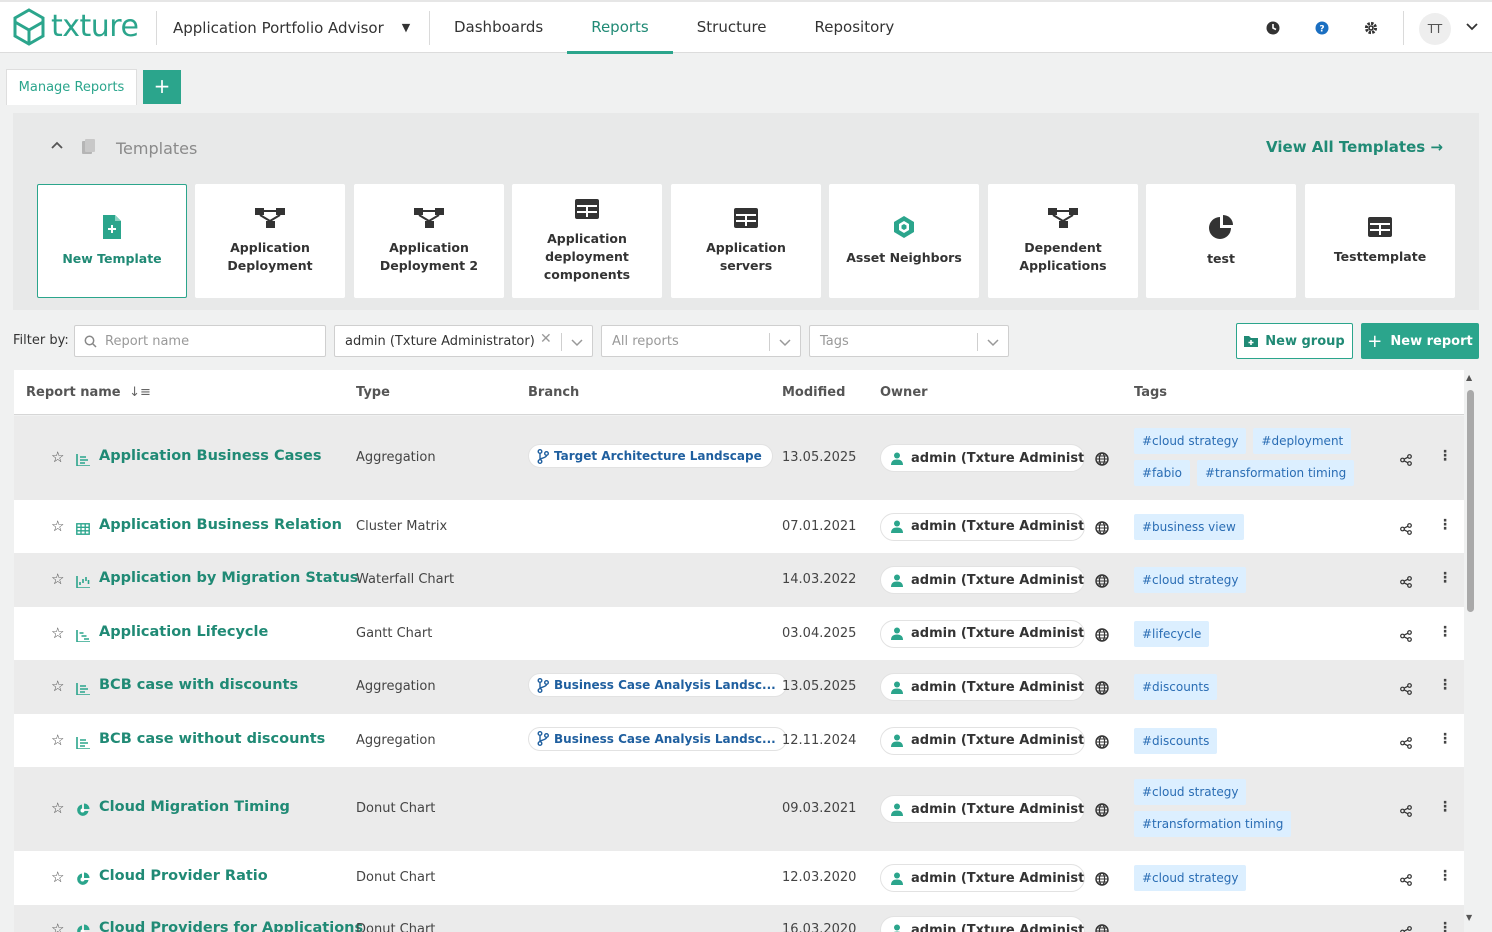 The height and width of the screenshot is (932, 1492). Describe the element at coordinates (904, 392) in the screenshot. I see `column-header-owner: Owner` at that location.